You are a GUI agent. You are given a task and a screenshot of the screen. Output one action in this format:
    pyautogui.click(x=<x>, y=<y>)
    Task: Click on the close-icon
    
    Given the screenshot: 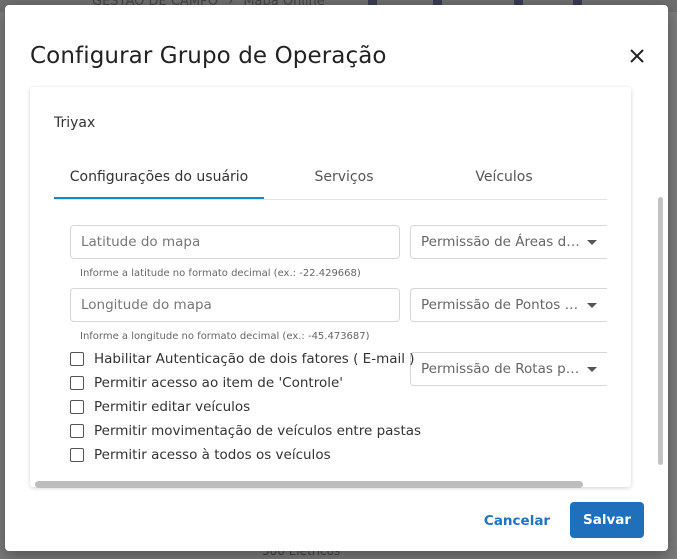 What is the action you would take?
    pyautogui.click(x=637, y=56)
    